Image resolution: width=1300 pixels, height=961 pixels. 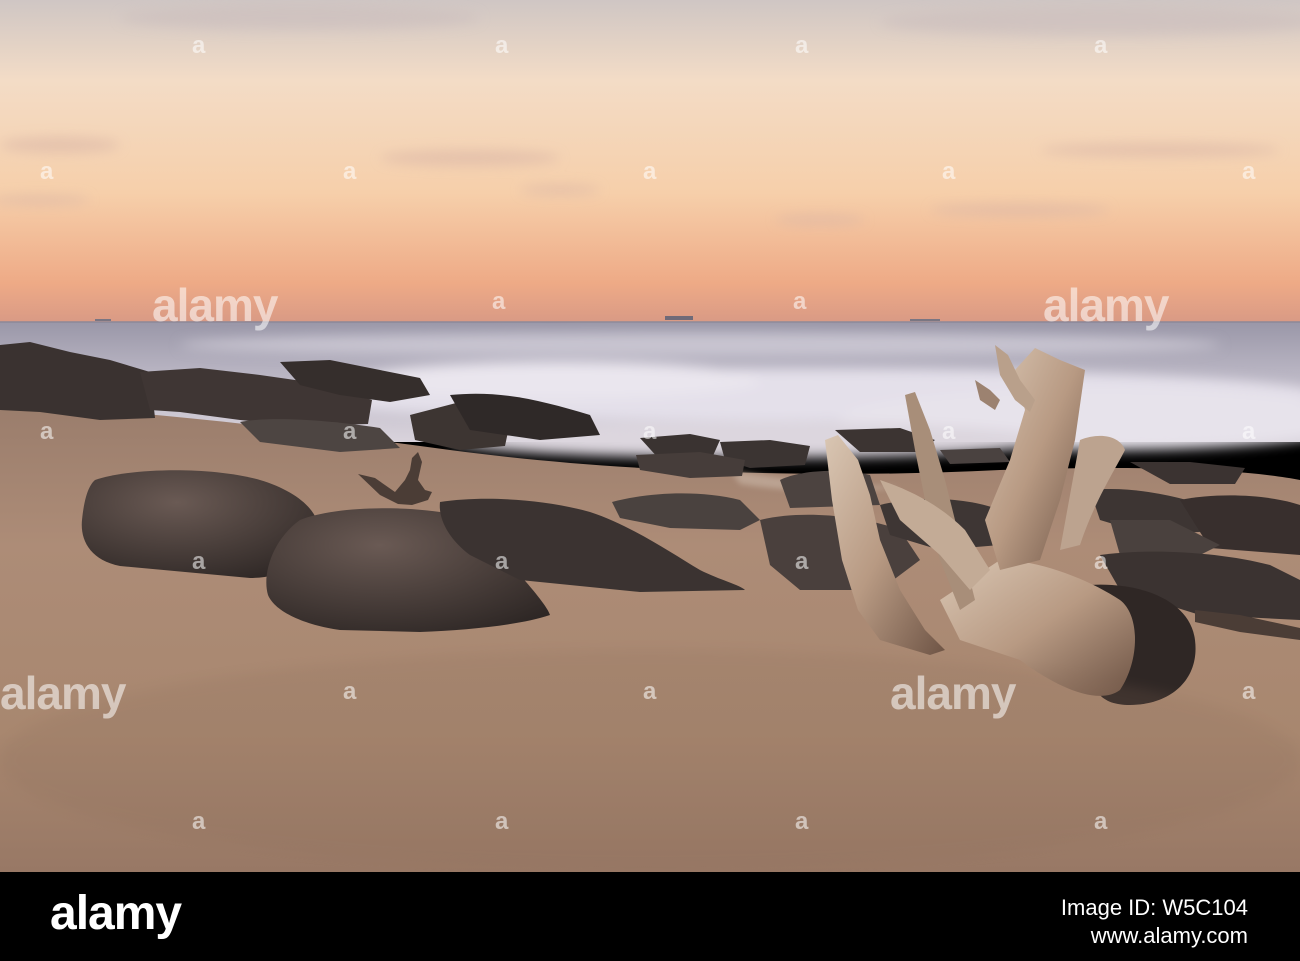 I want to click on footer-info: Image ID: W5C104 www.alamy.com, so click(x=1154, y=922).